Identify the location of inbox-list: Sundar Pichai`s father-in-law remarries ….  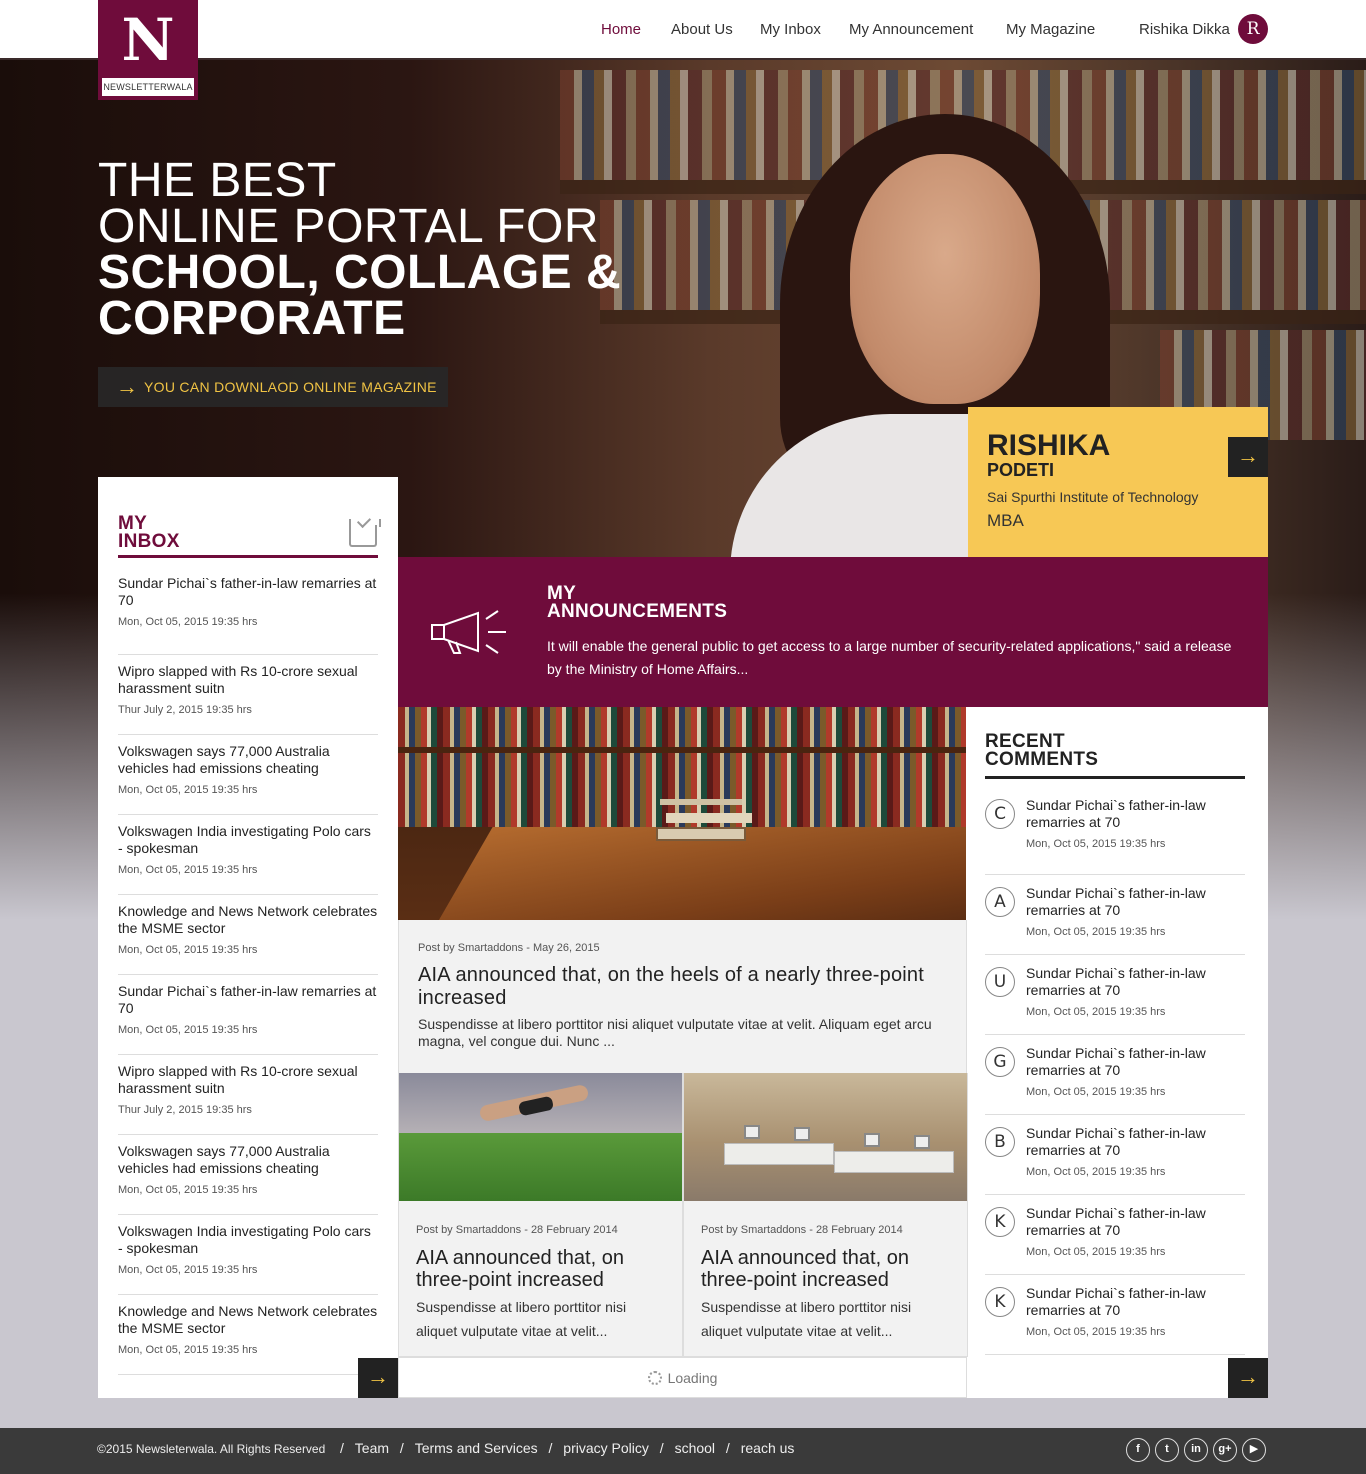
(248, 975).